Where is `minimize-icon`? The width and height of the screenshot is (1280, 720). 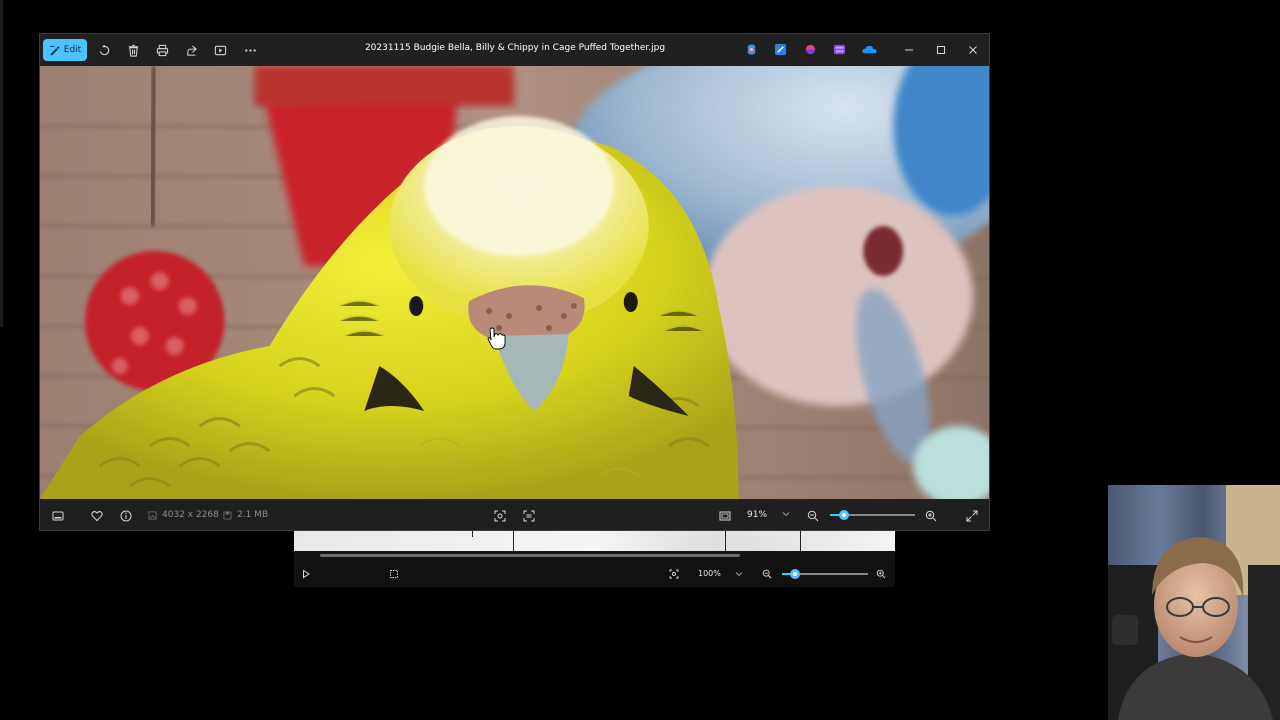 minimize-icon is located at coordinates (909, 50).